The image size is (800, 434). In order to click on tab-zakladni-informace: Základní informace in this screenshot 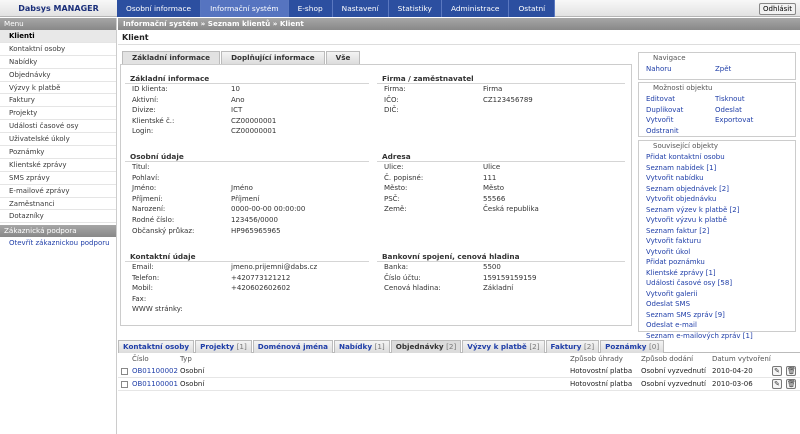, I will do `click(171, 57)`.